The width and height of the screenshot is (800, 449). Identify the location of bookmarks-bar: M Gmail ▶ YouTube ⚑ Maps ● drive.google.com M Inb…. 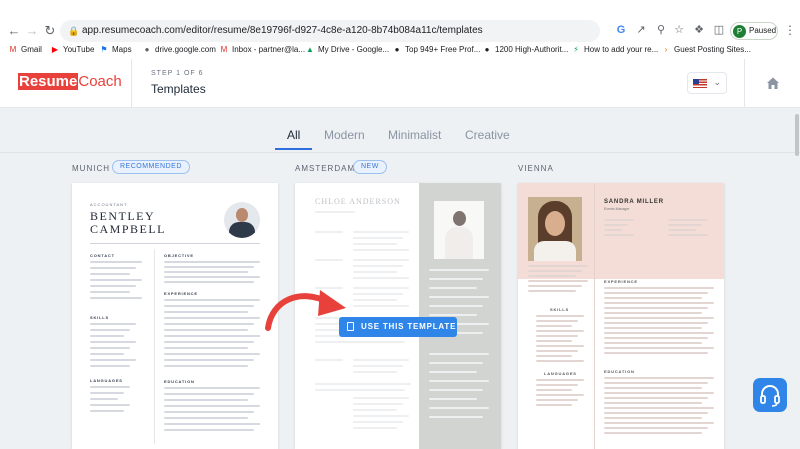
(400, 50).